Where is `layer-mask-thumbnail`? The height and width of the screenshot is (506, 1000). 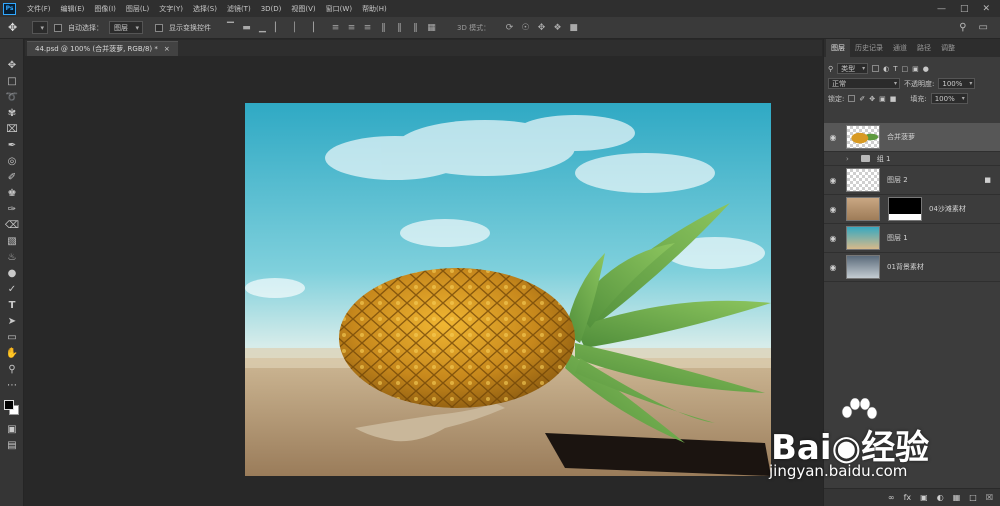
layer-mask-thumbnail is located at coordinates (905, 209).